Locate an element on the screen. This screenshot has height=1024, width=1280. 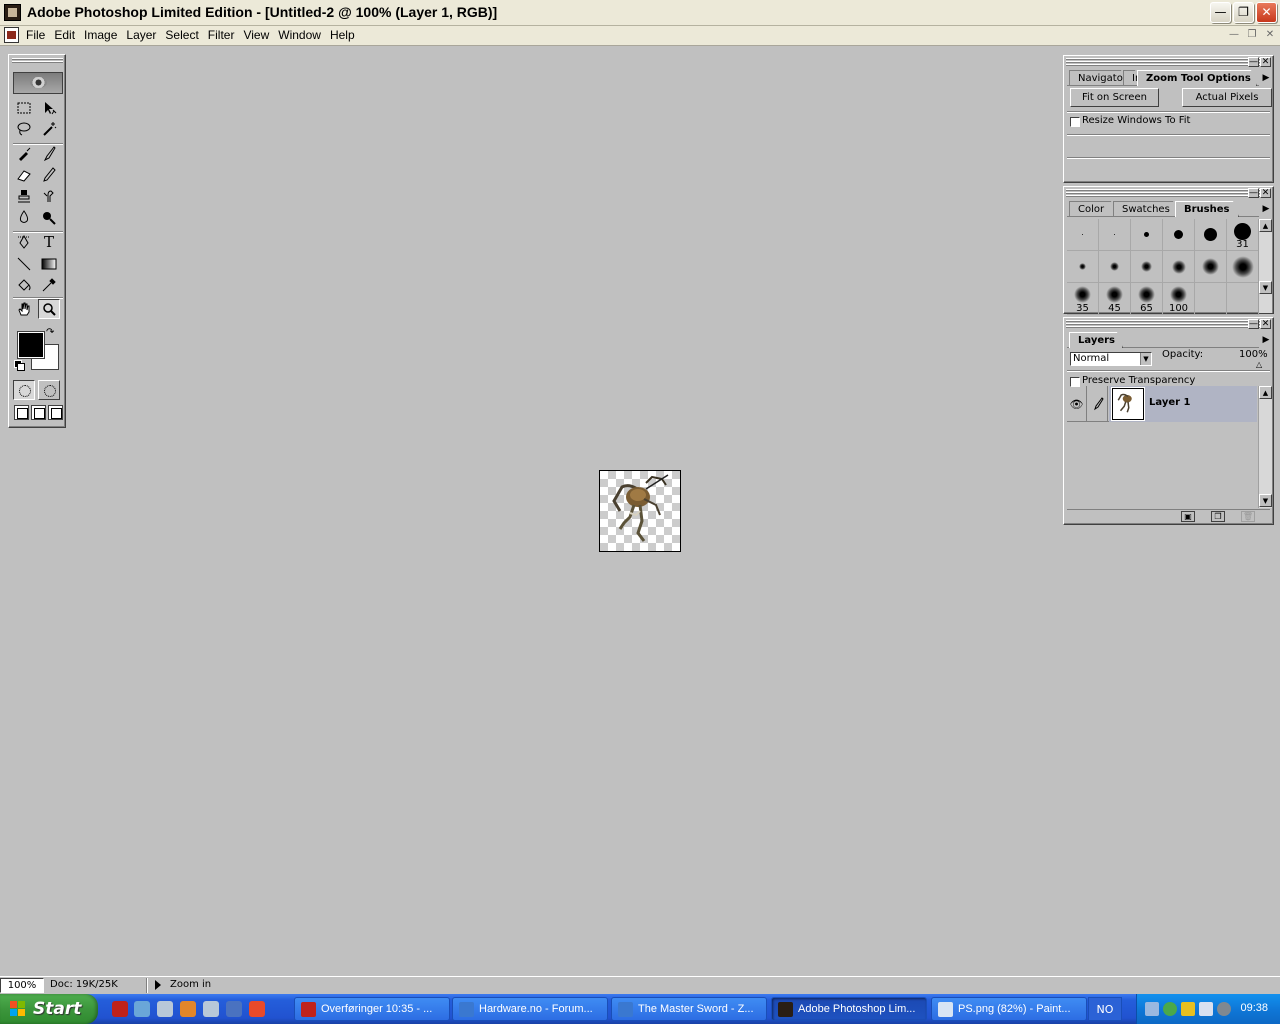
lasso-icon is located at coordinates (24, 129).